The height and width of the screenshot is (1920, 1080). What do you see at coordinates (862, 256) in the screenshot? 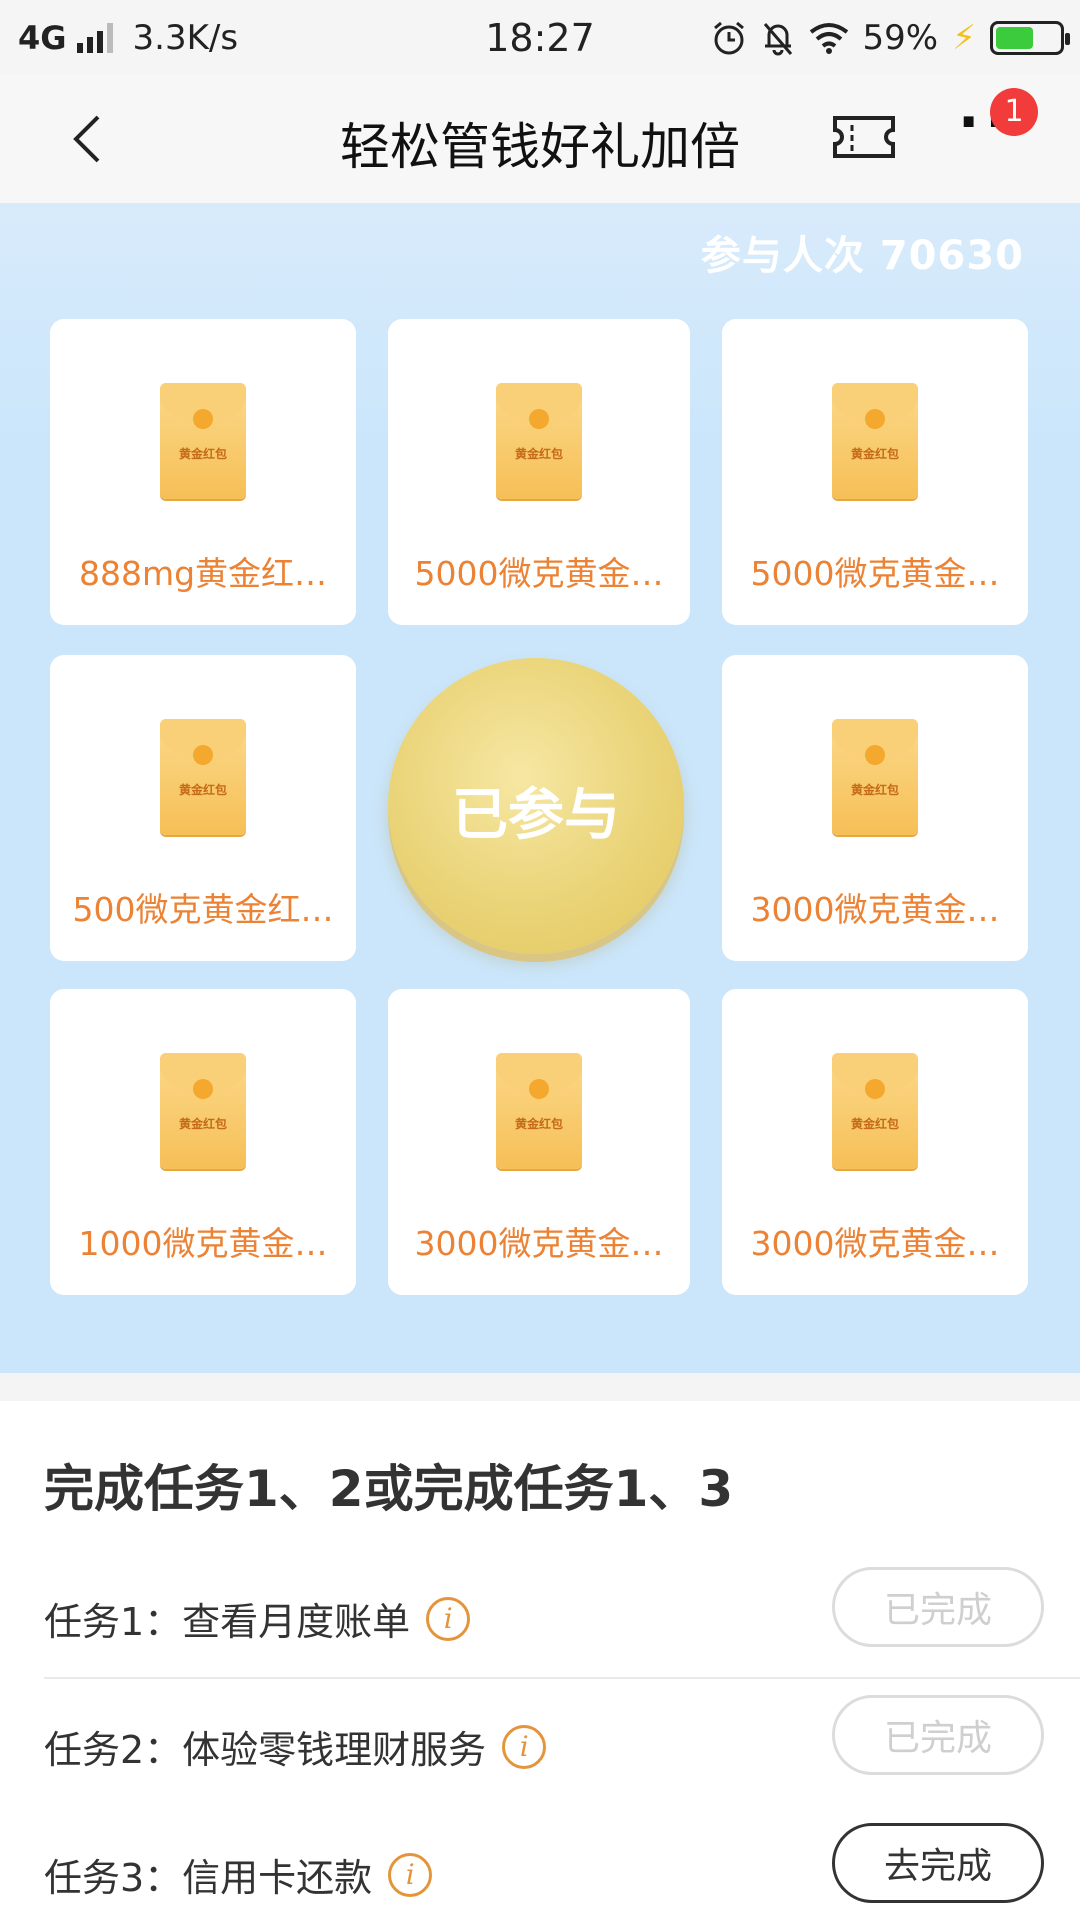
I see `participant-count: 参与人次 70630` at bounding box center [862, 256].